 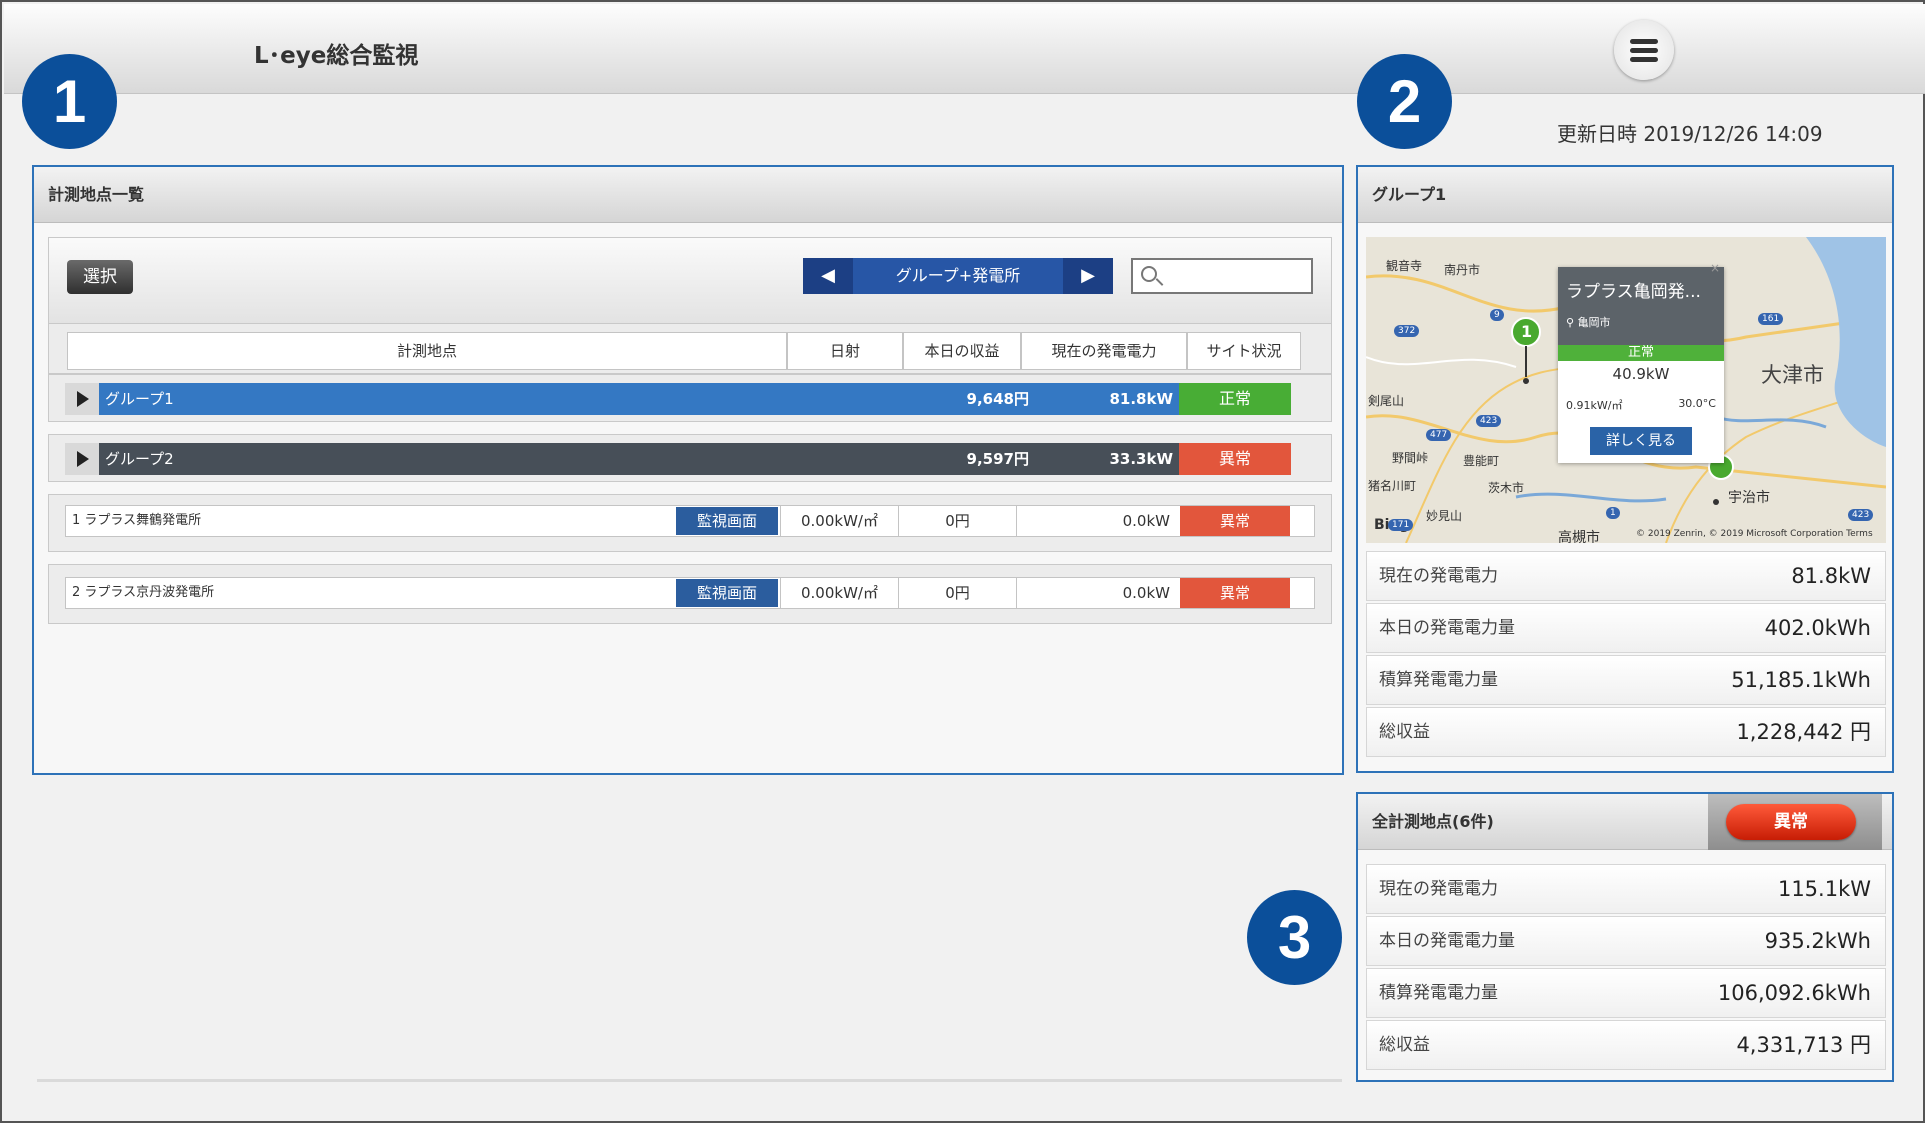 I want to click on divider, so click(x=689, y=1080).